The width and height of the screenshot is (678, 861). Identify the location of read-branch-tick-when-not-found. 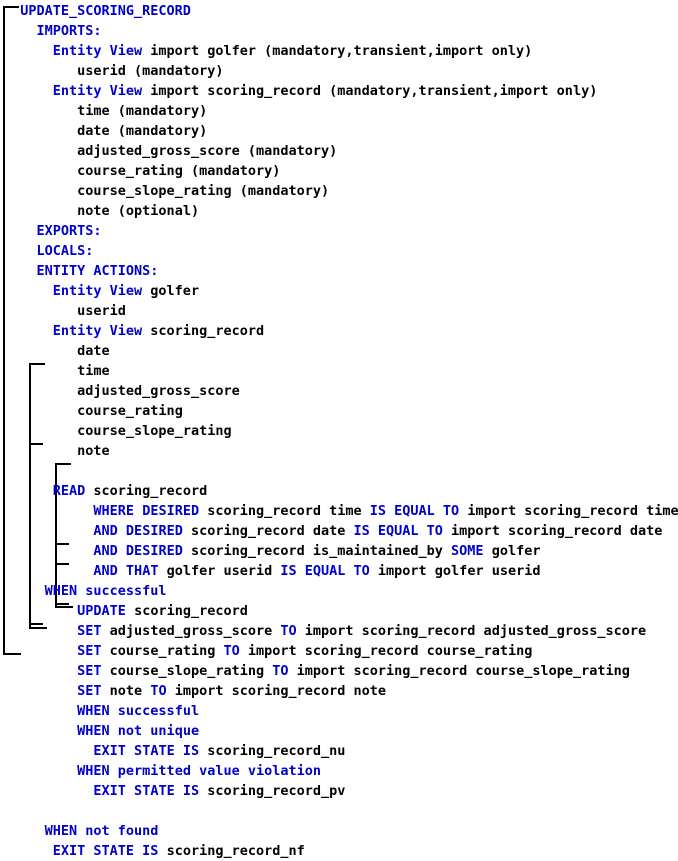
(36, 624).